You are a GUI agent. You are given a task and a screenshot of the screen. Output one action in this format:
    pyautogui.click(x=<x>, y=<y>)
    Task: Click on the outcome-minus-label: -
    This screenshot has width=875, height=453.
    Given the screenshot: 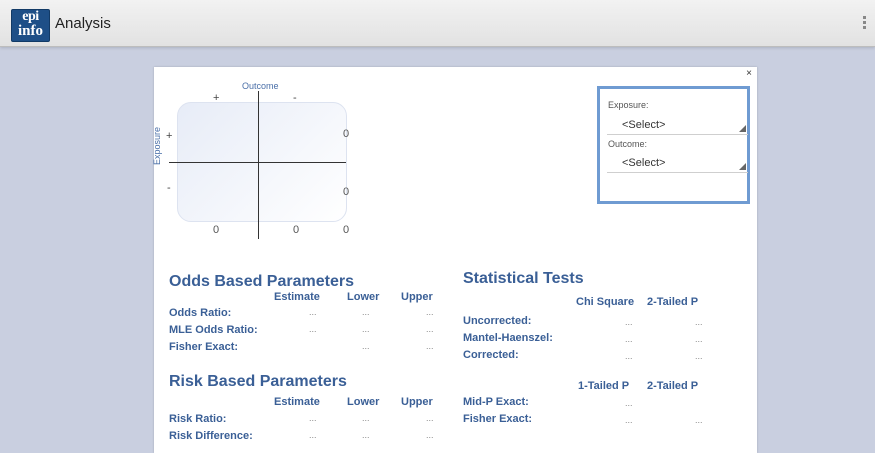 What is the action you would take?
    pyautogui.click(x=295, y=98)
    